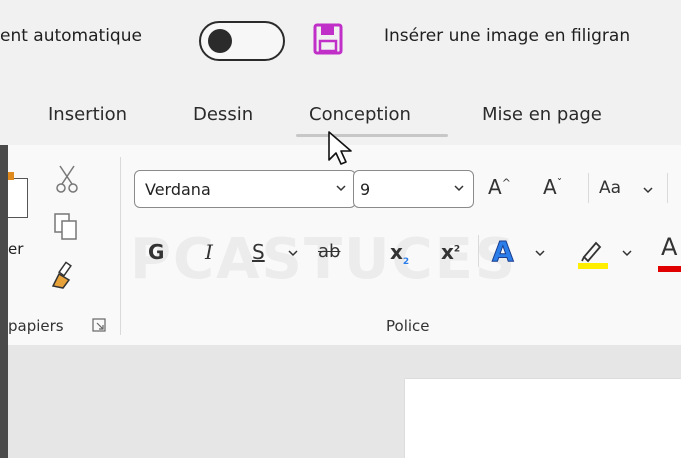 Image resolution: width=681 pixels, height=458 pixels. What do you see at coordinates (4, 301) in the screenshot?
I see `window-left-edge` at bounding box center [4, 301].